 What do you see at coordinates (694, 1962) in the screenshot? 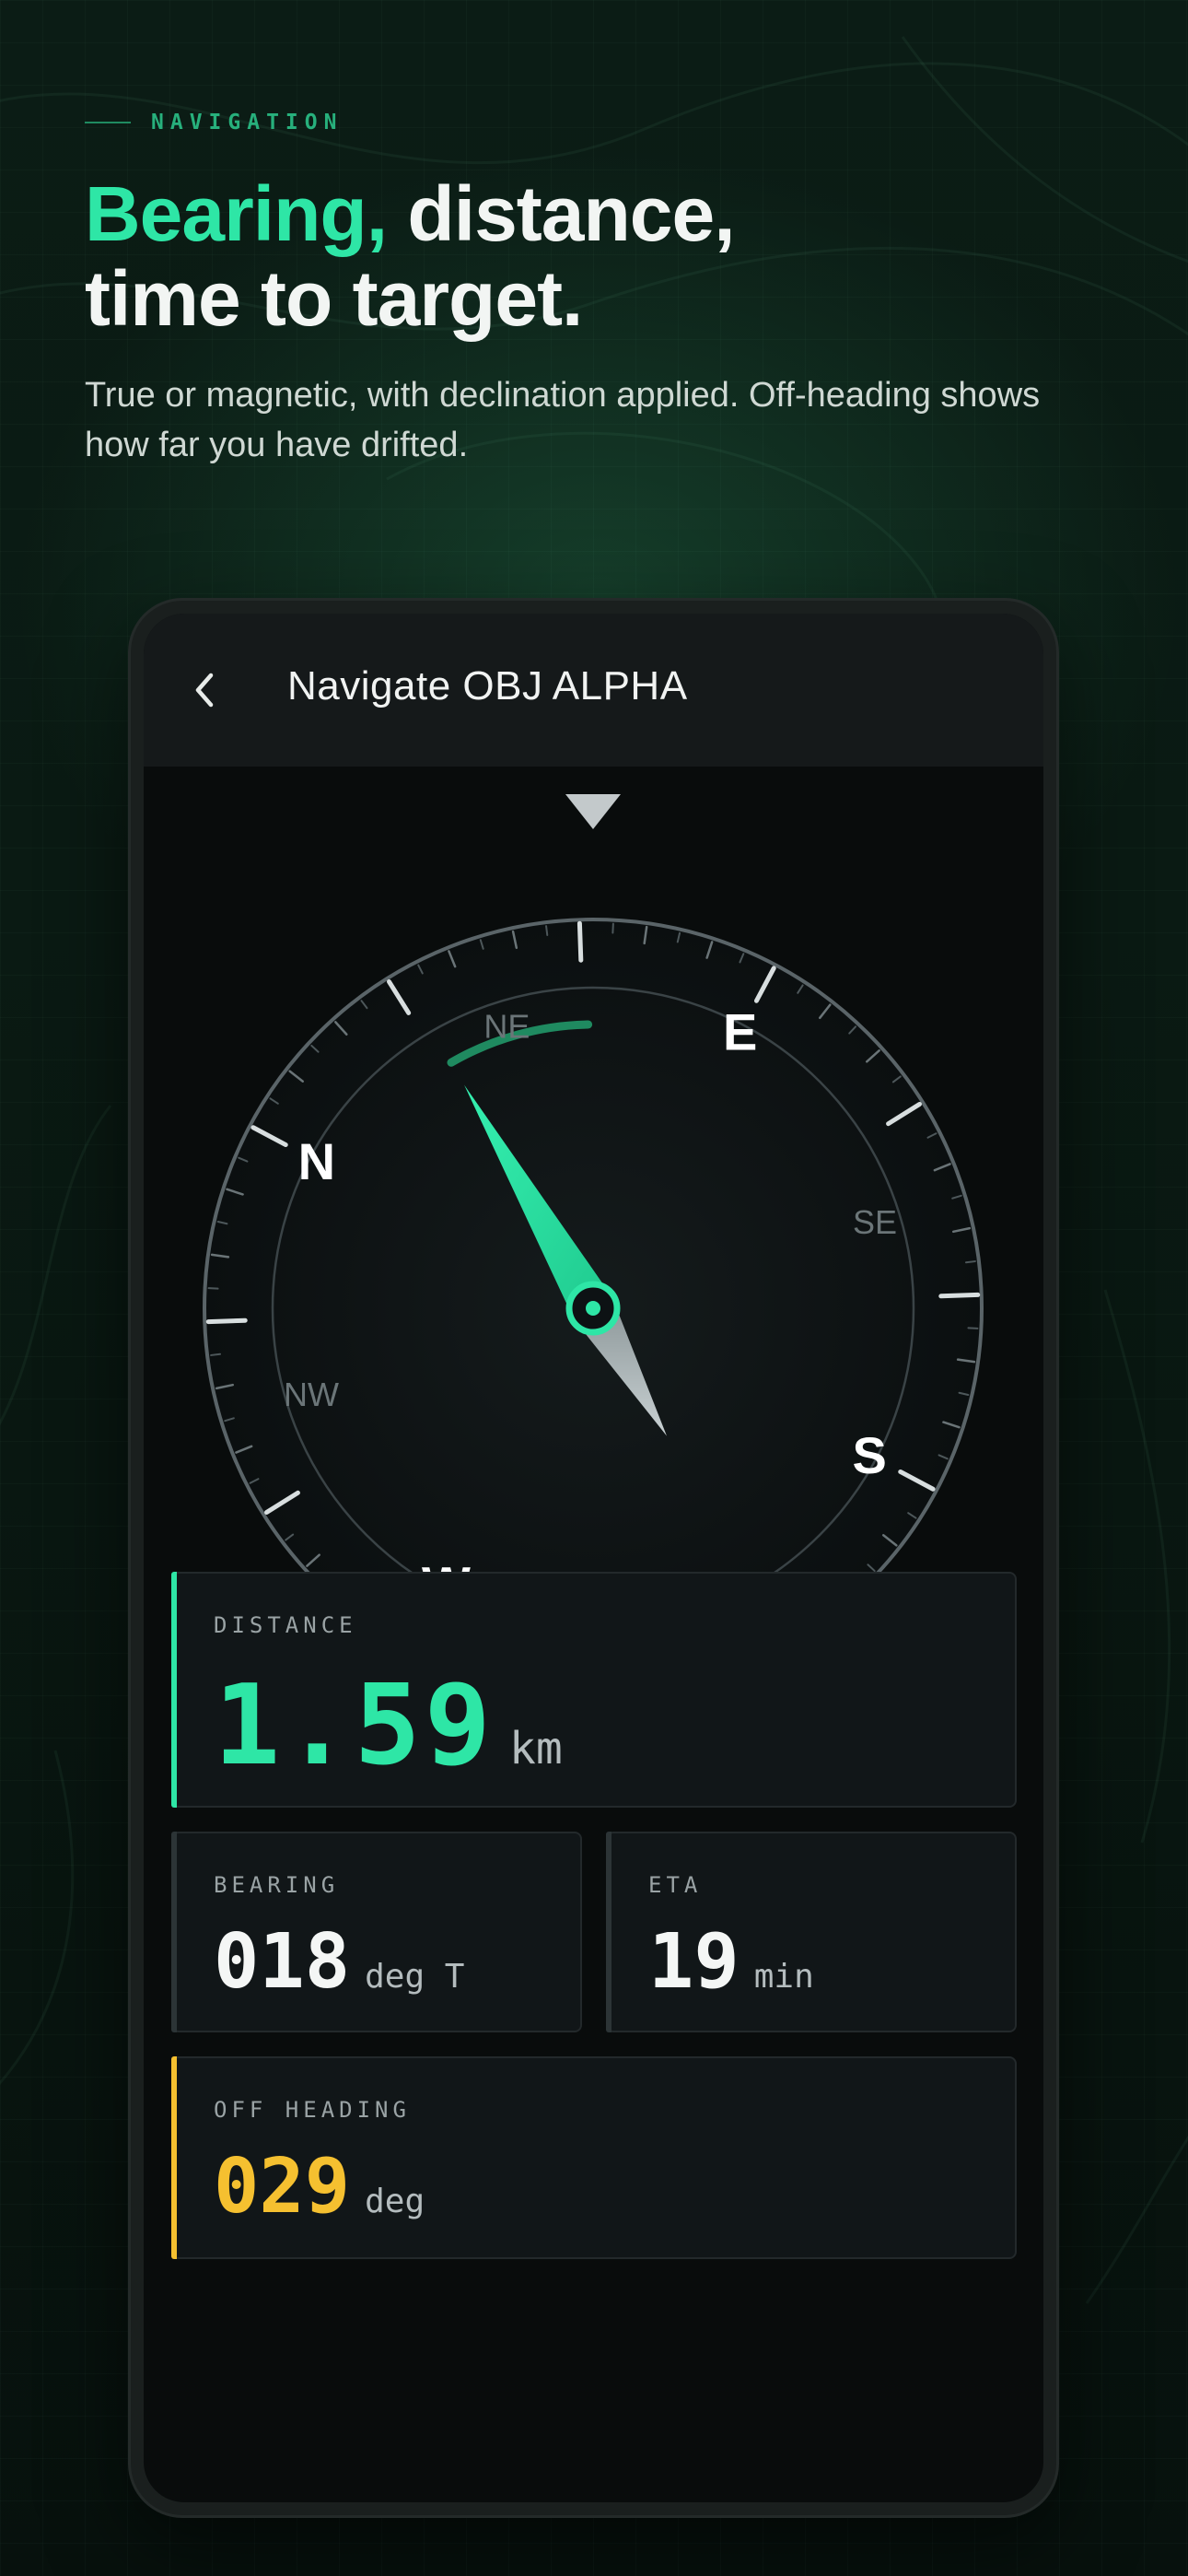
I see `eta-value: 19` at bounding box center [694, 1962].